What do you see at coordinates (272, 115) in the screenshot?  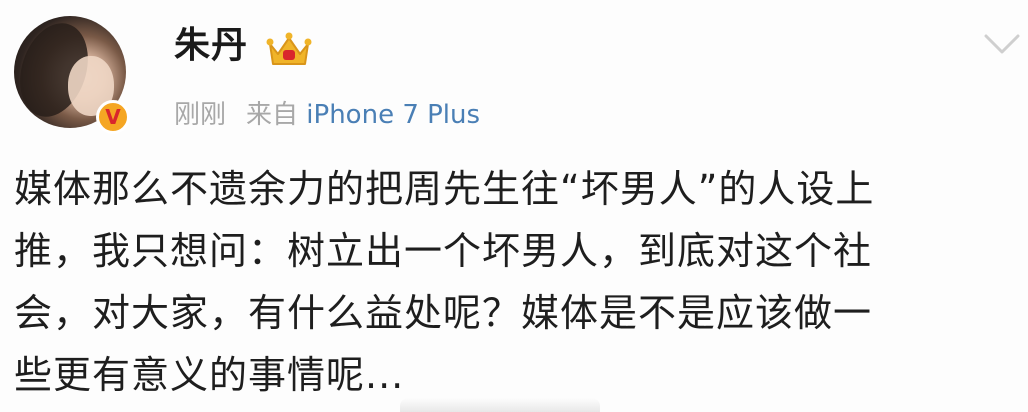 I see `source-prefix: 来自` at bounding box center [272, 115].